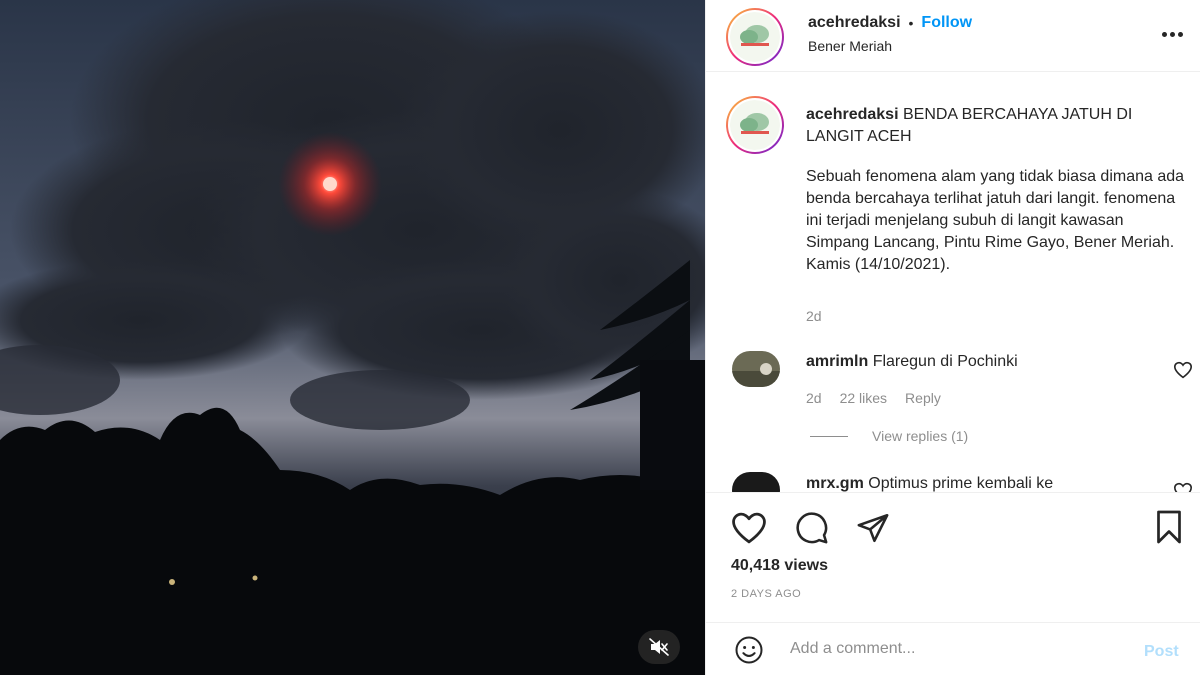  Describe the element at coordinates (766, 594) in the screenshot. I see `posted-time: 2 DAYS AGO` at that location.